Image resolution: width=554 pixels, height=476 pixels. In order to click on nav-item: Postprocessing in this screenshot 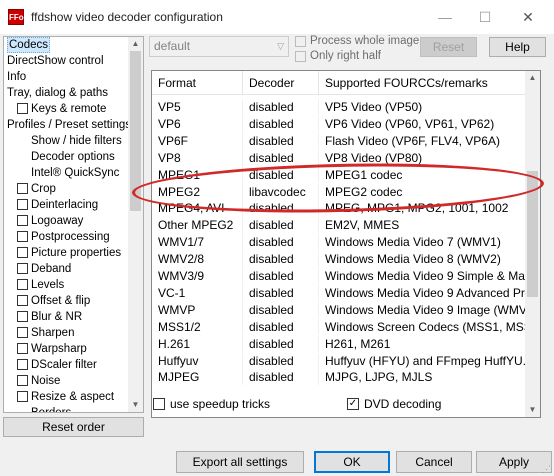, I will do `click(73, 237)`.